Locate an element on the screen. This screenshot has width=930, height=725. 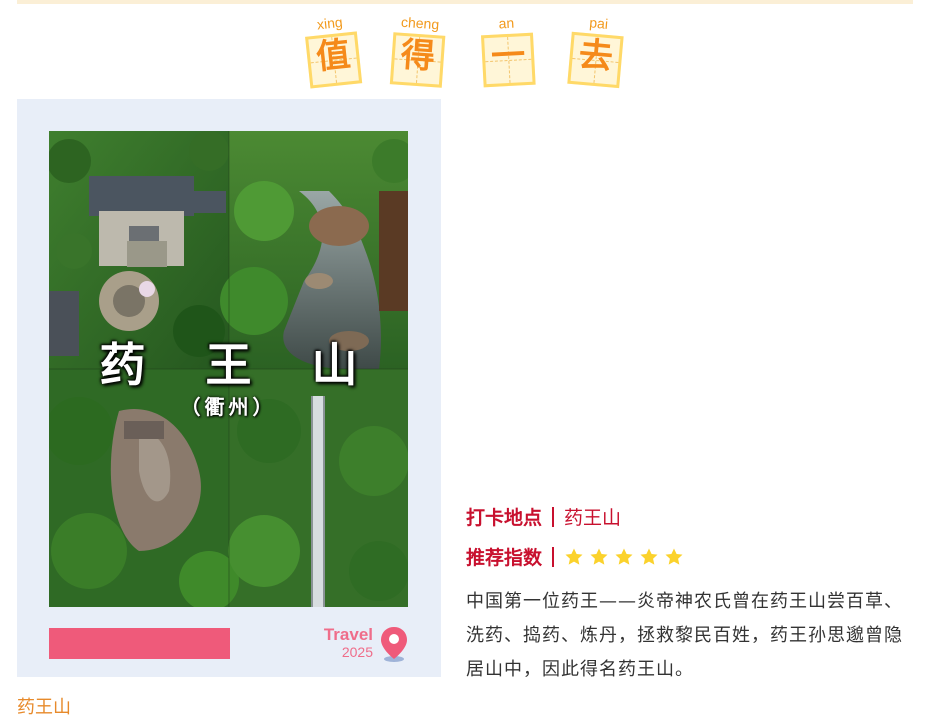
title-char-4: 去 is located at coordinates (596, 56).